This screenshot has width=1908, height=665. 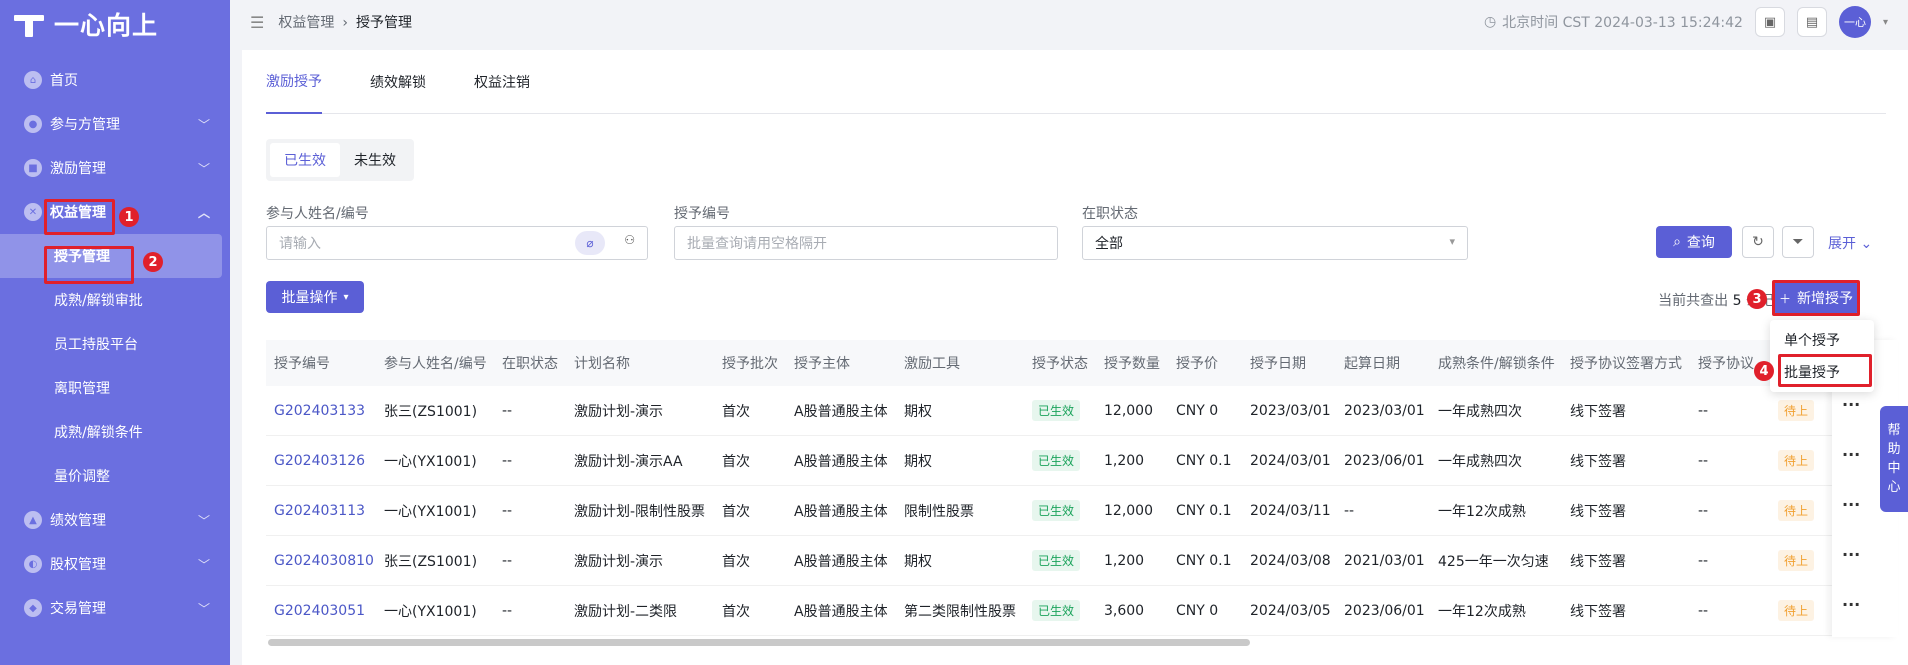 I want to click on help-char: 帮, so click(x=1894, y=430).